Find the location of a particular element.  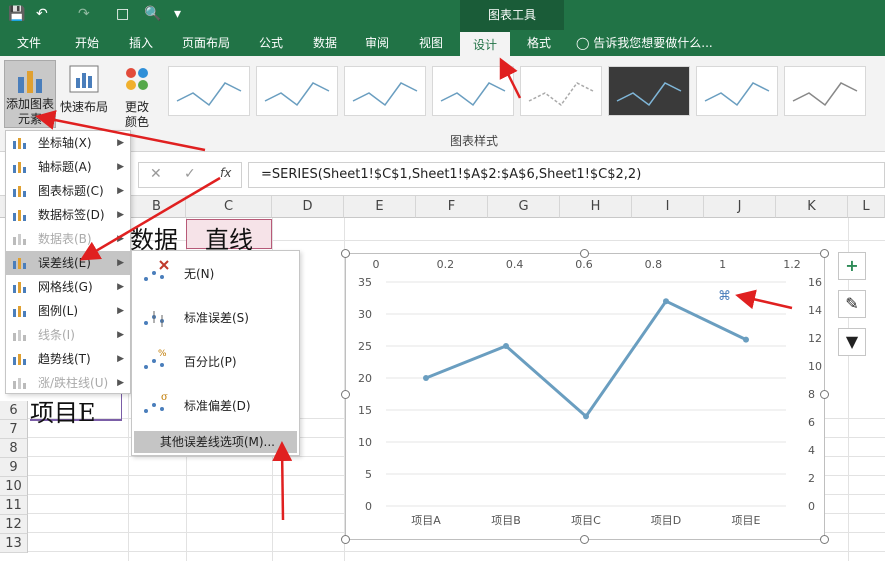

tab-home: 开始 is located at coordinates (87, 43).